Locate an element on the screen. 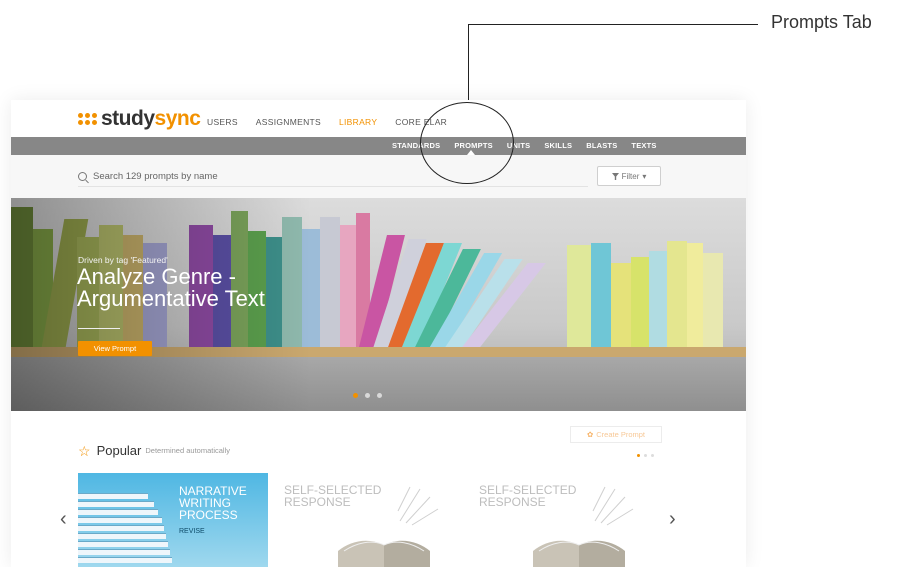  studysync-logo: studysync is located at coordinates (139, 118).